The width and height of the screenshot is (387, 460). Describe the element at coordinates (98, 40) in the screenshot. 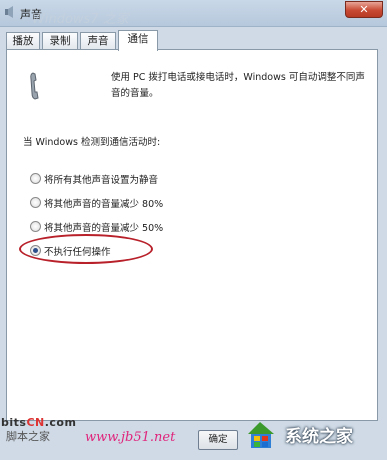

I see `tab-sounds: 声音` at that location.